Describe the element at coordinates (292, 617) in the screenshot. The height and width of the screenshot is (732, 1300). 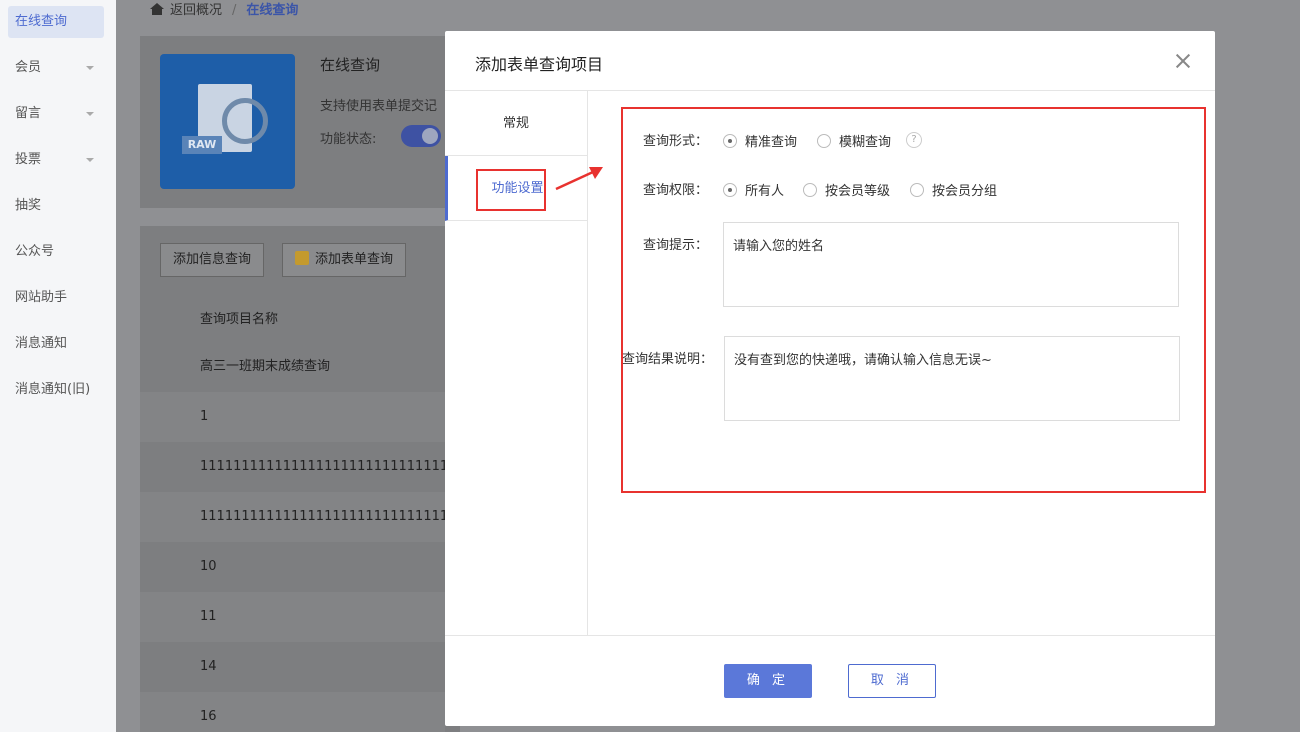
I see `table-row: 11` at that location.